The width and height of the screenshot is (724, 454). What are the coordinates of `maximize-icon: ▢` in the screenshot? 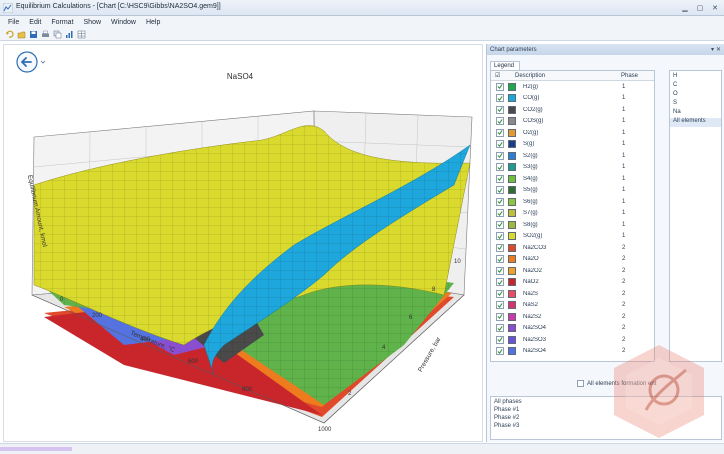 It's located at (700, 7).